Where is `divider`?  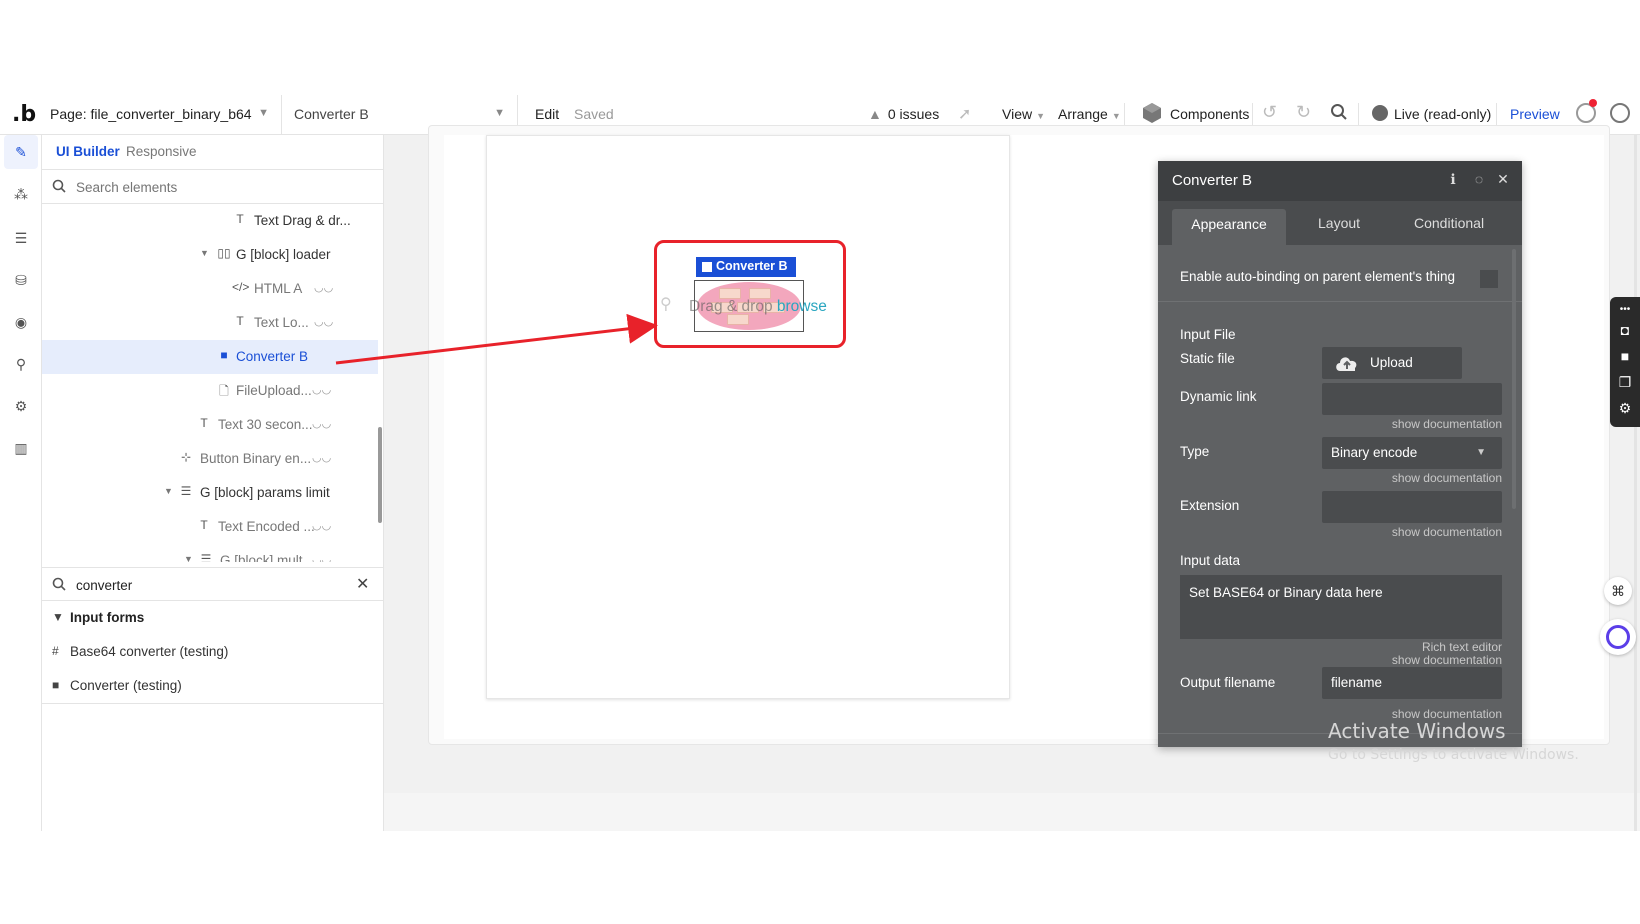
divider is located at coordinates (1340, 301).